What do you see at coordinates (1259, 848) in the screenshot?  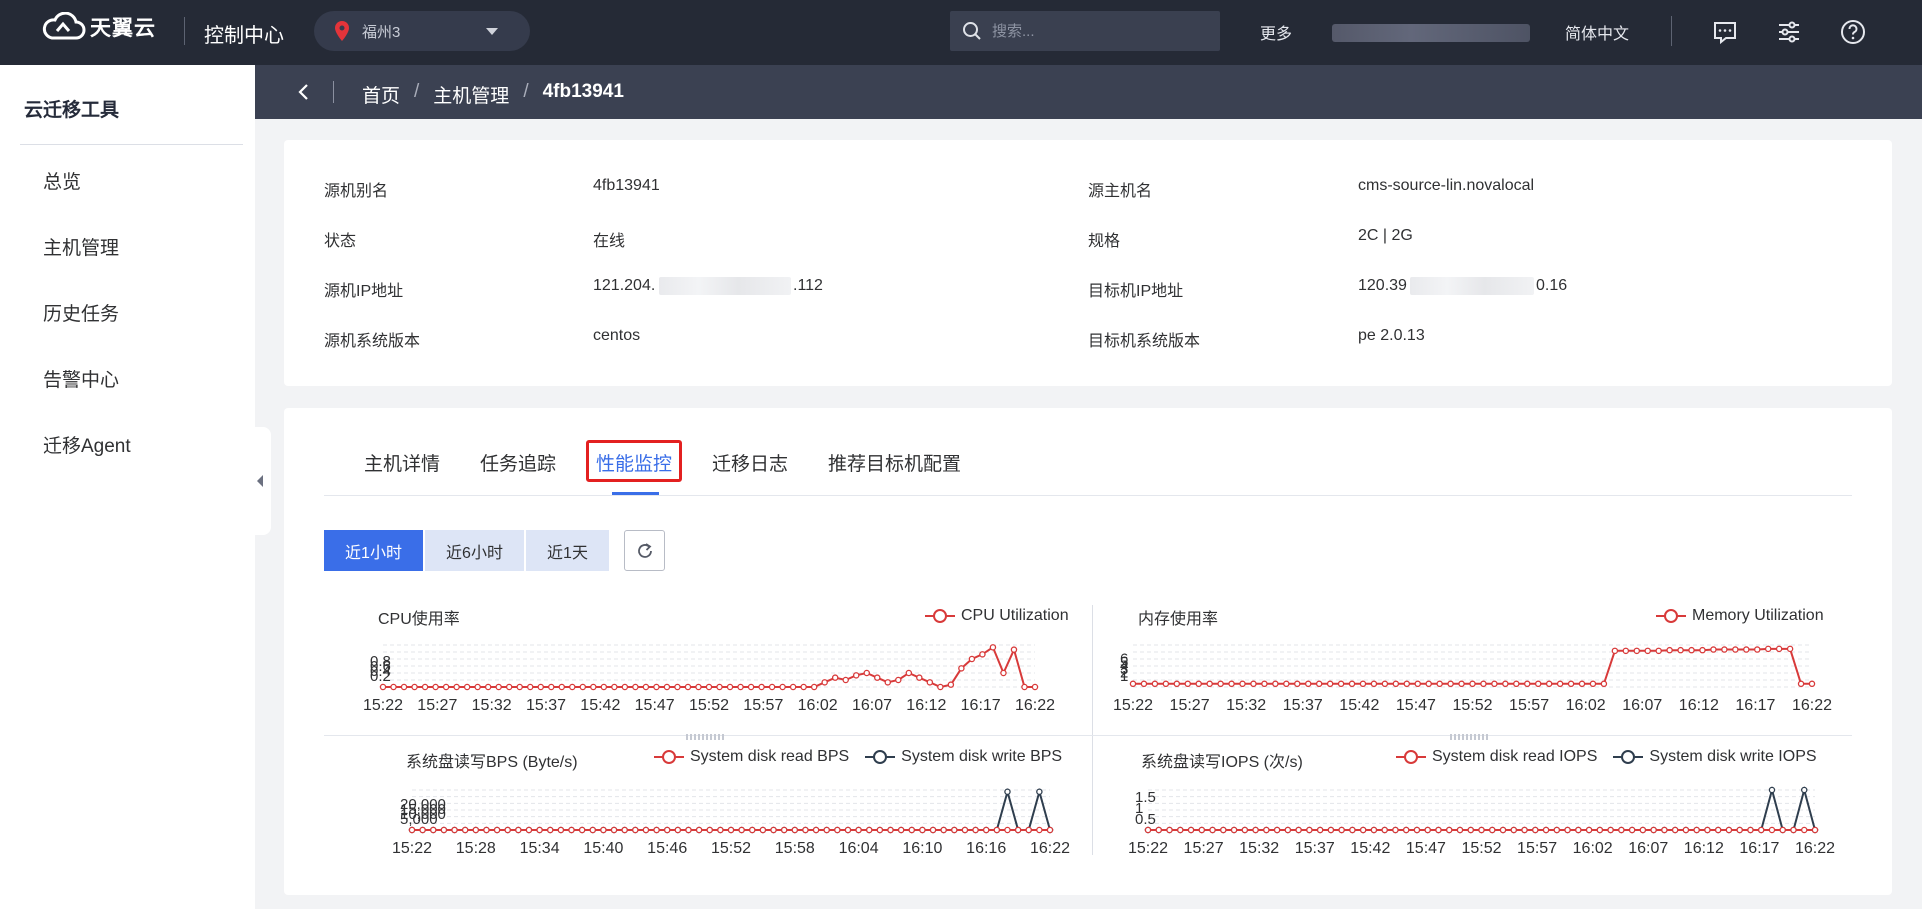 I see `iops-x-tick-label: 15:32` at bounding box center [1259, 848].